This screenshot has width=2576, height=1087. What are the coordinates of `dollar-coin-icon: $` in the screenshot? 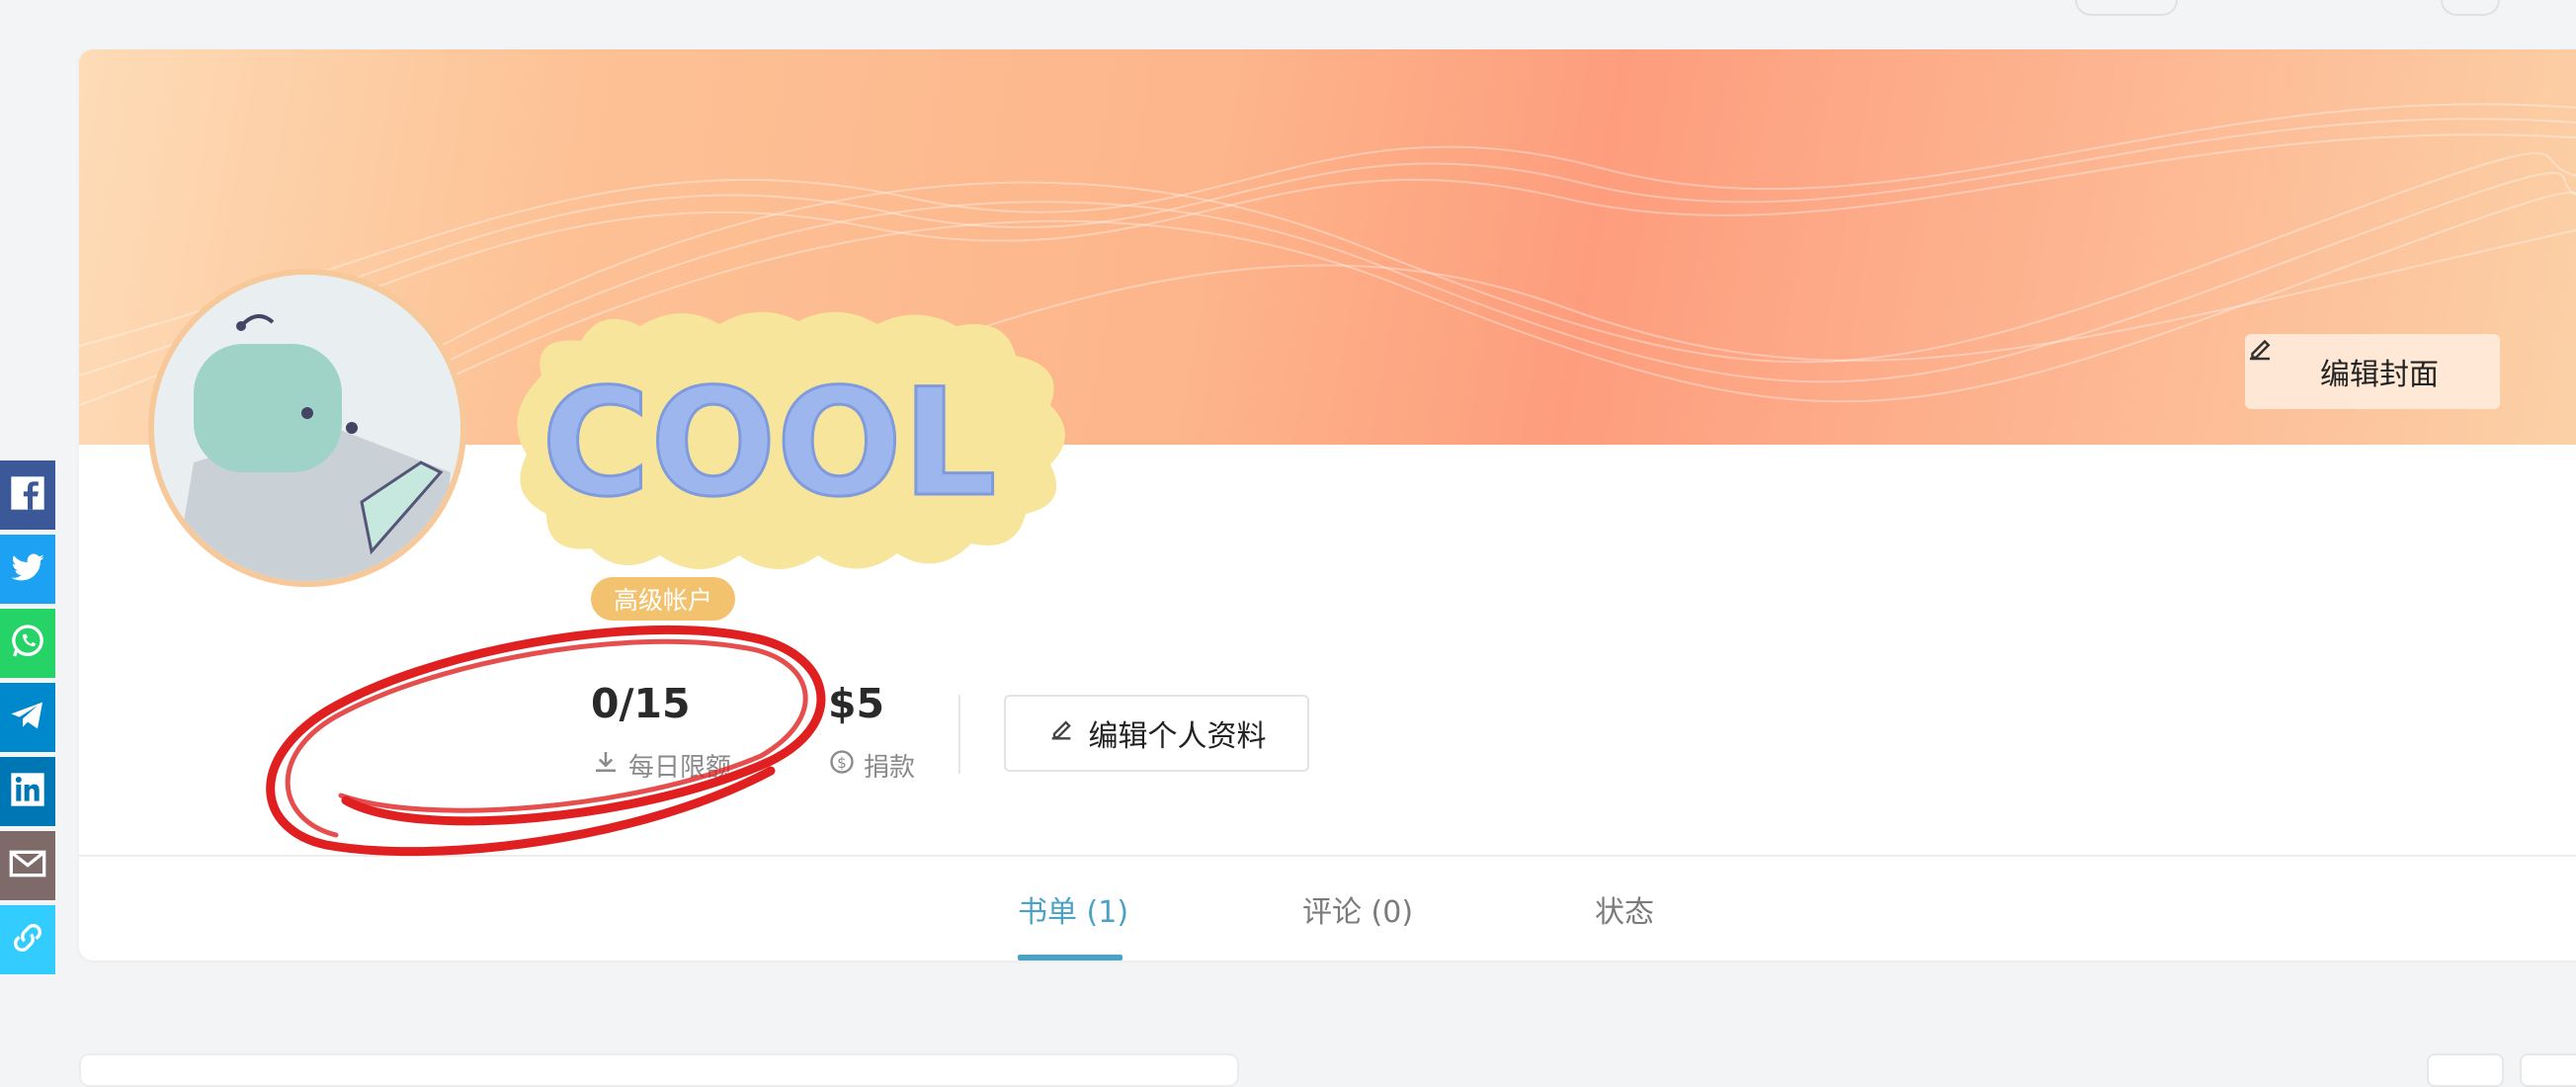 It's located at (842, 765).